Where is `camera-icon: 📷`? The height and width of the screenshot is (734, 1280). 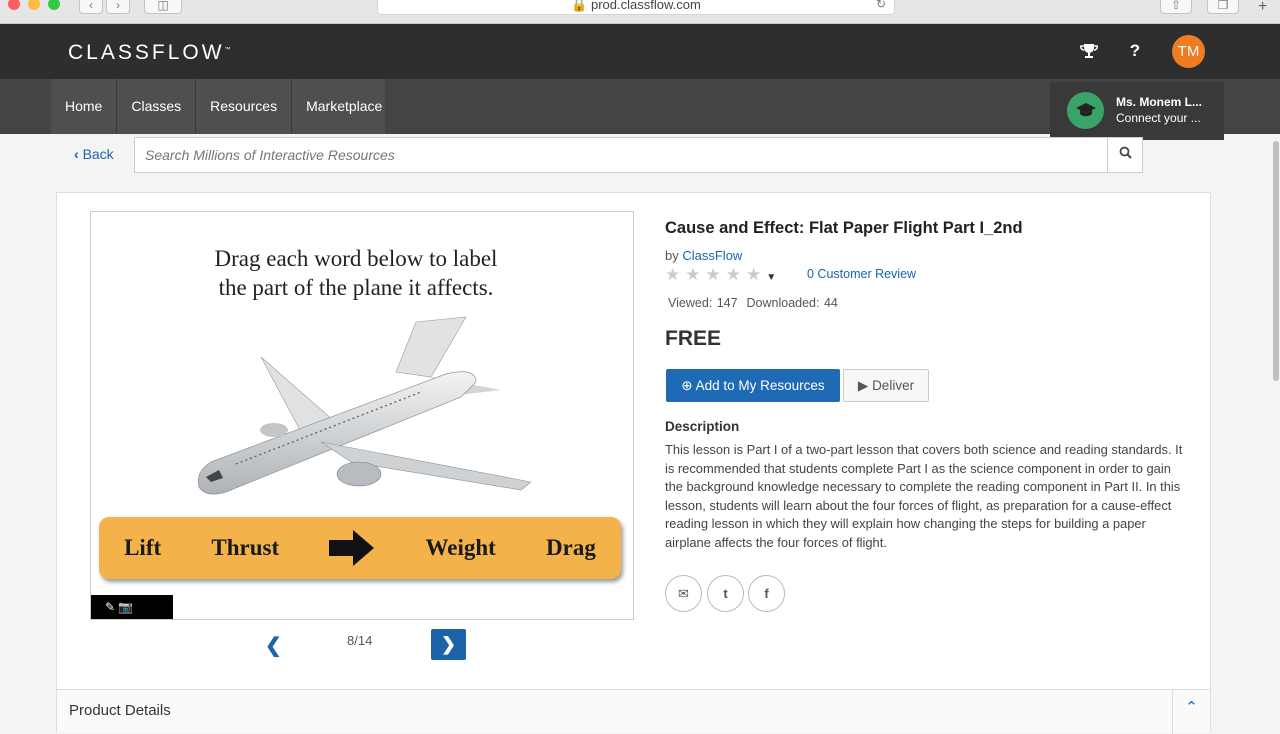 camera-icon: 📷 is located at coordinates (125, 607).